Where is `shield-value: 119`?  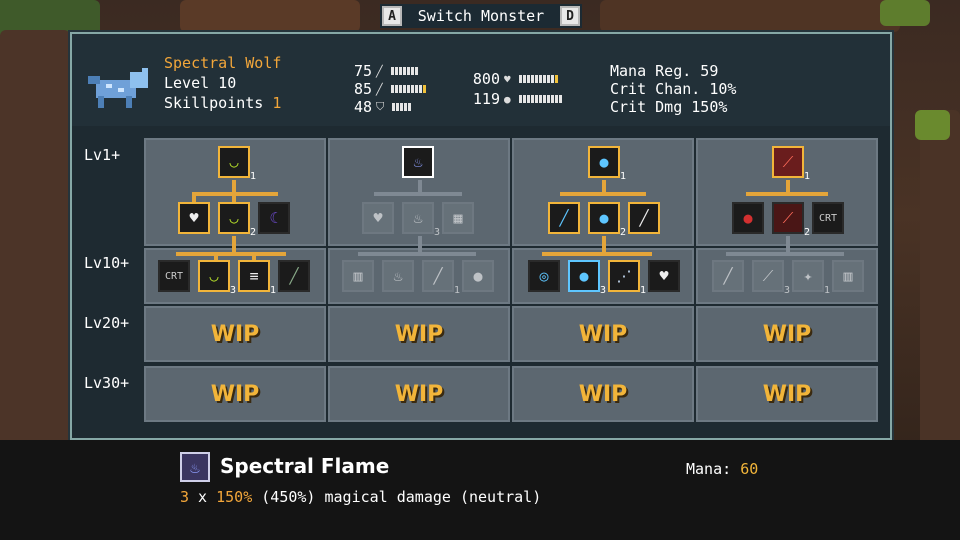 shield-value: 119 is located at coordinates (486, 99).